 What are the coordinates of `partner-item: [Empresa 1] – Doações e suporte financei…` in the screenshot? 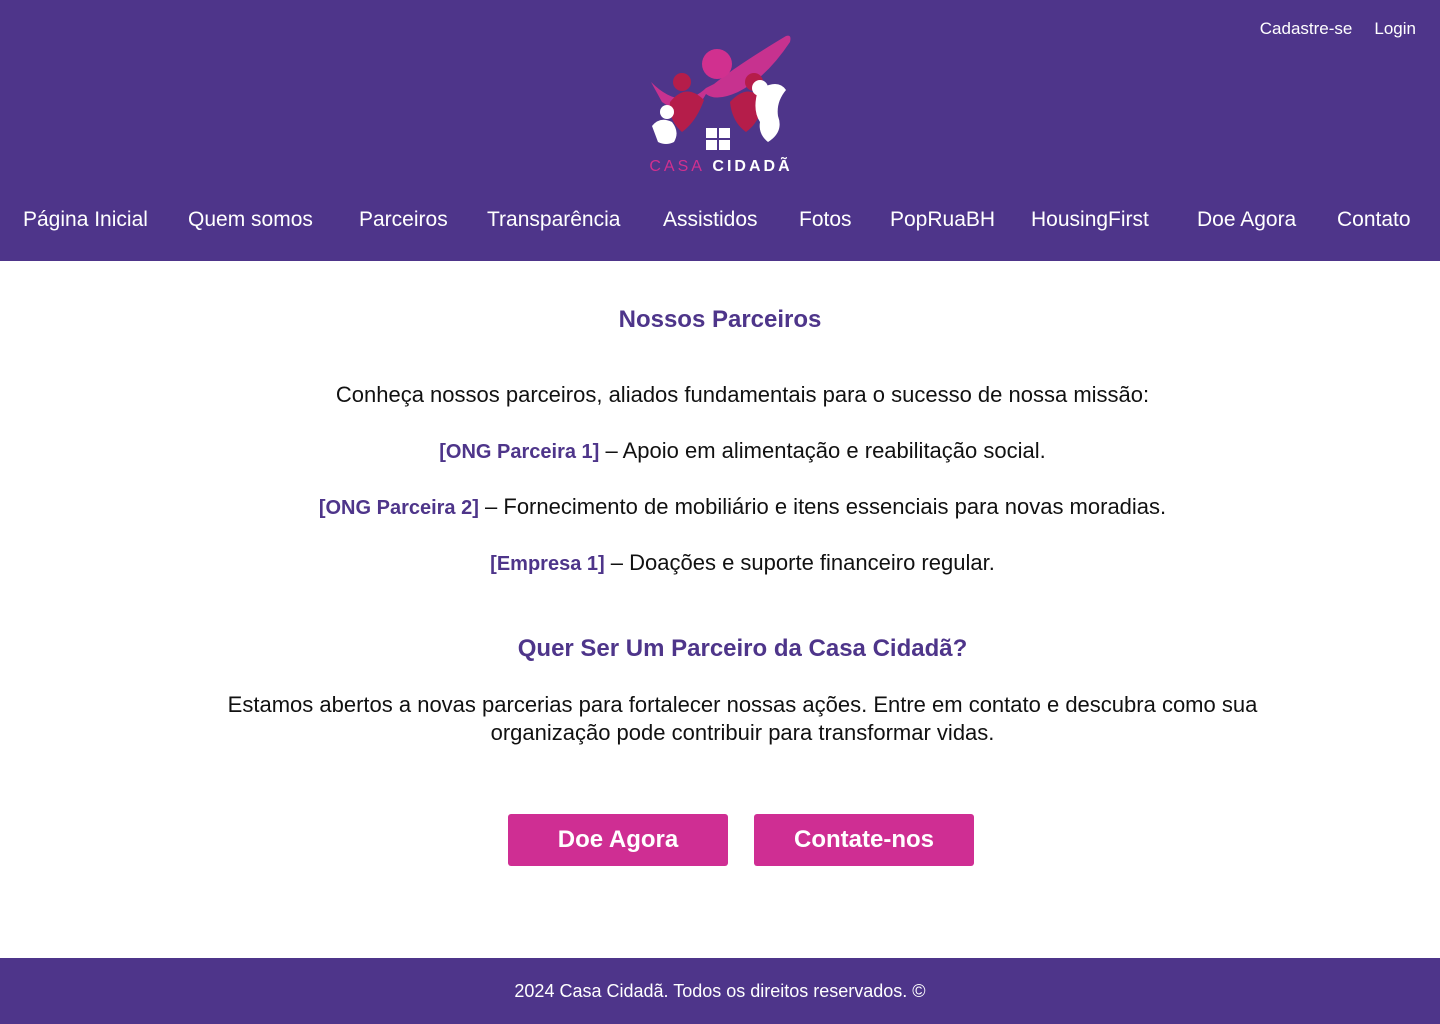 It's located at (720, 563).